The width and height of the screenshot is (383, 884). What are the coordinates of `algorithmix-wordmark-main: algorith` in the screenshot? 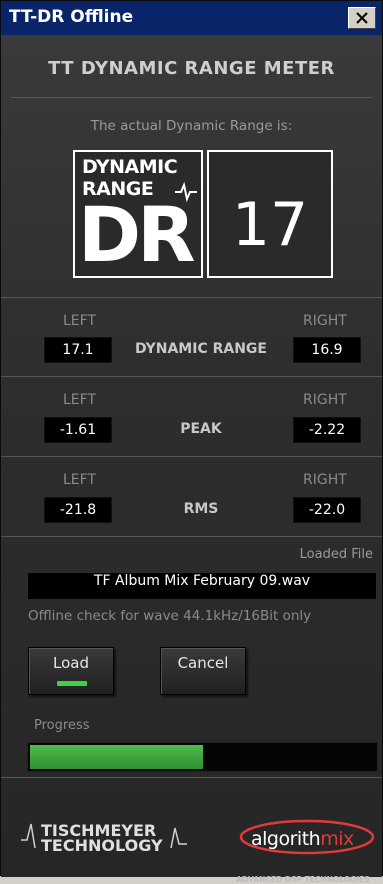 It's located at (286, 839).